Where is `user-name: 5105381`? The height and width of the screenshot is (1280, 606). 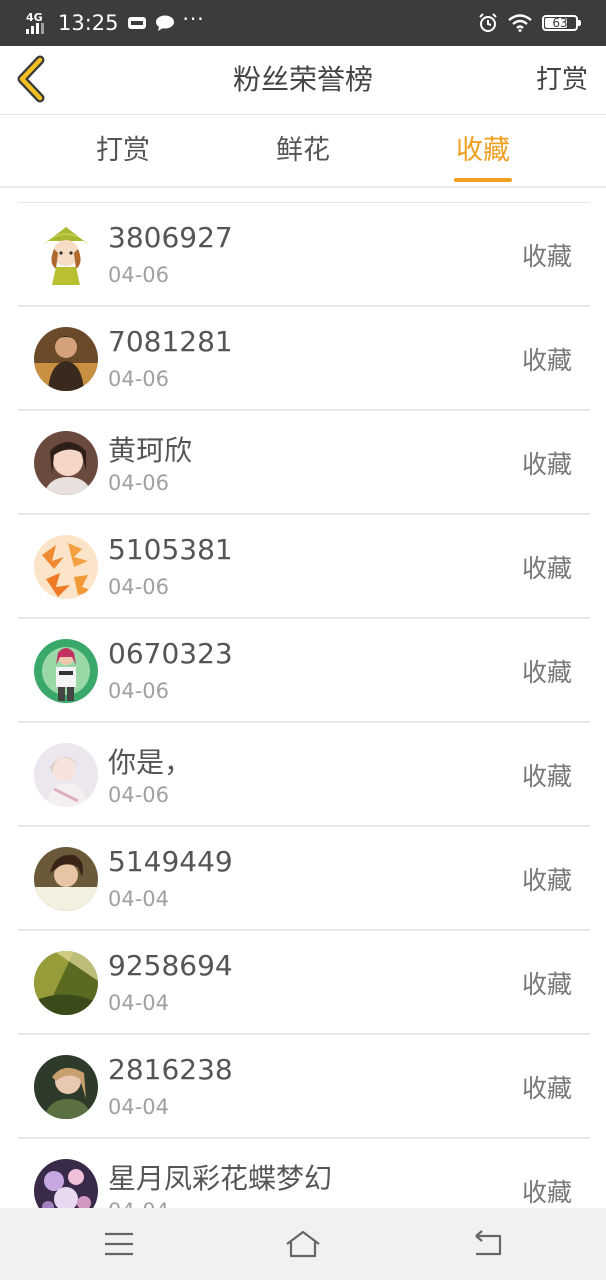 user-name: 5105381 is located at coordinates (170, 549).